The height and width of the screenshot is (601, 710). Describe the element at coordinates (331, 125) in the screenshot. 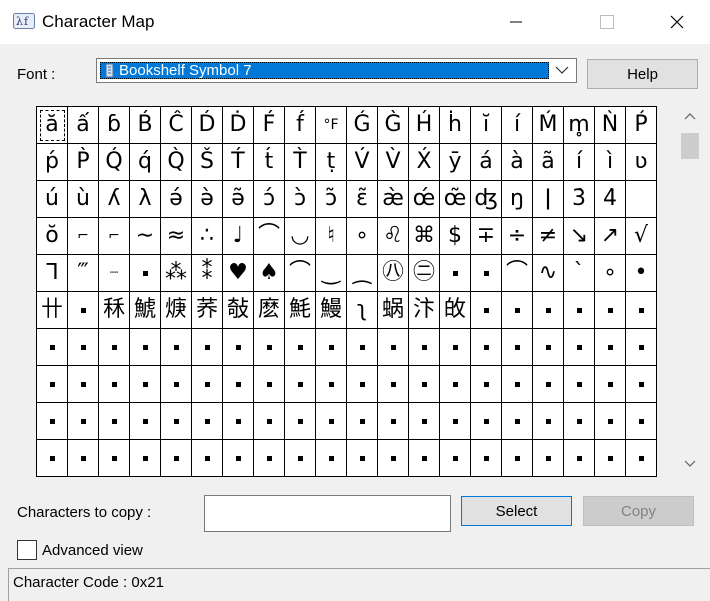

I see `character-cell: °F` at that location.